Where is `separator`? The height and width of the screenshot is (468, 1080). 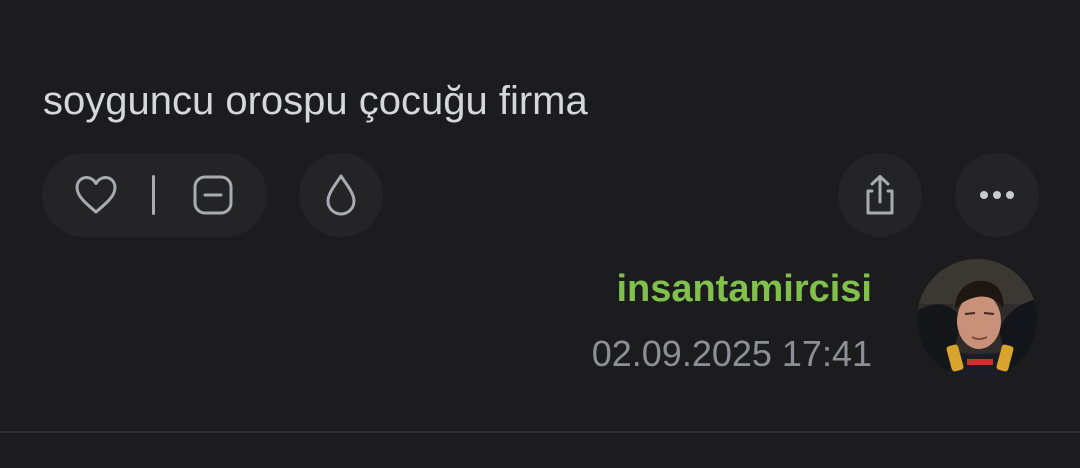
separator is located at coordinates (540, 432).